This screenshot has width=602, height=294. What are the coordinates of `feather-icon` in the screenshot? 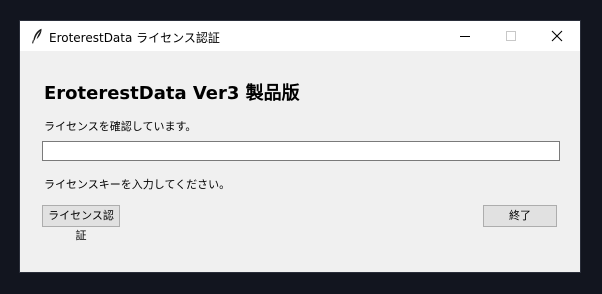 It's located at (37, 36).